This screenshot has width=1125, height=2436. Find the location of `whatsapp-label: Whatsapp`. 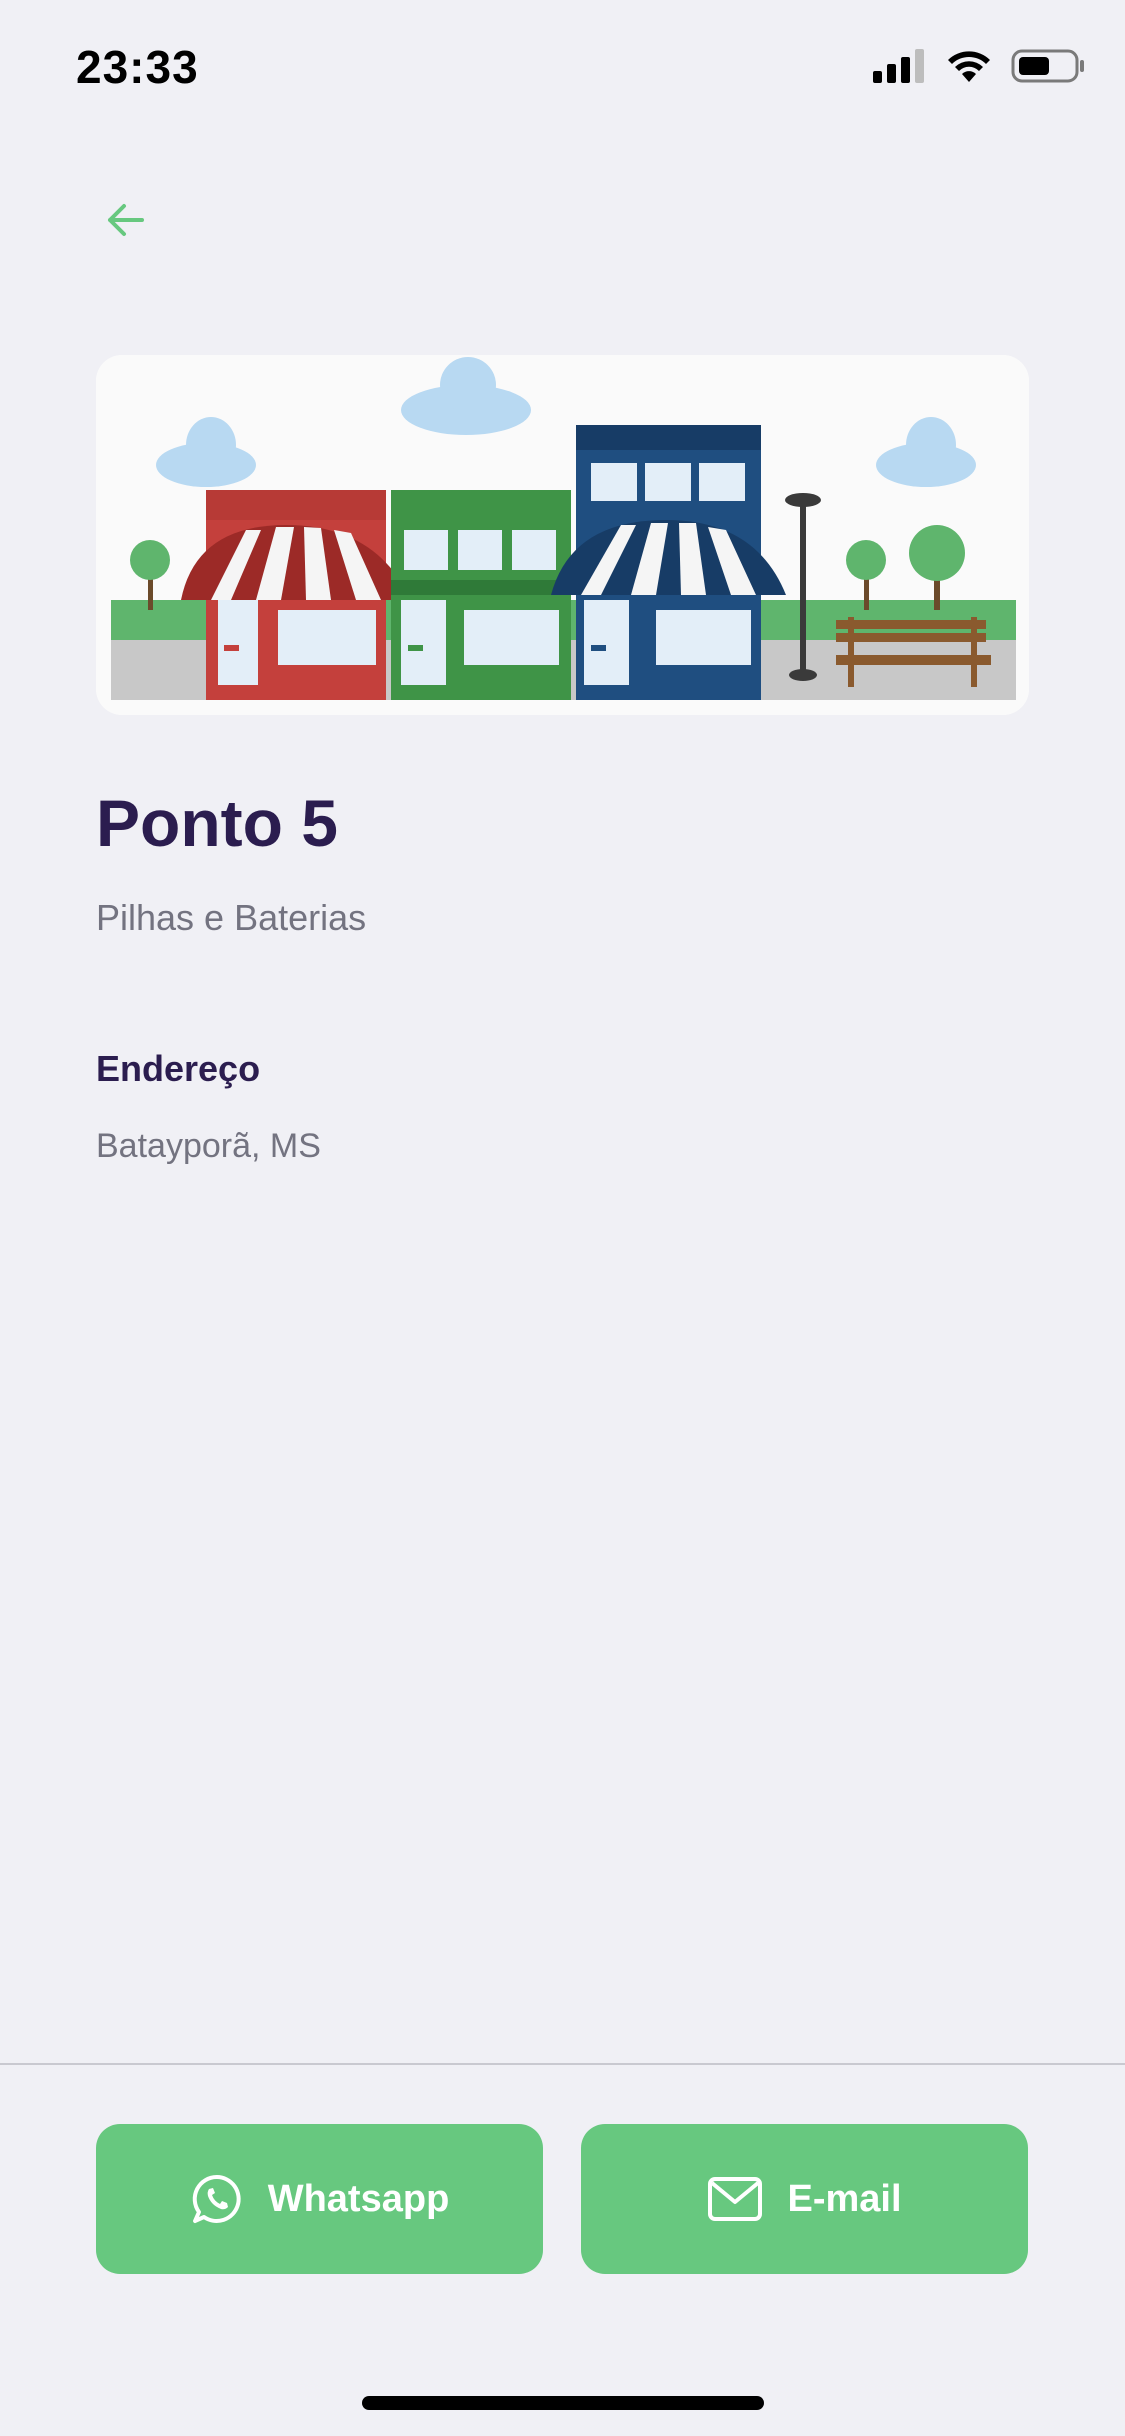

whatsapp-label: Whatsapp is located at coordinates (358, 2198).